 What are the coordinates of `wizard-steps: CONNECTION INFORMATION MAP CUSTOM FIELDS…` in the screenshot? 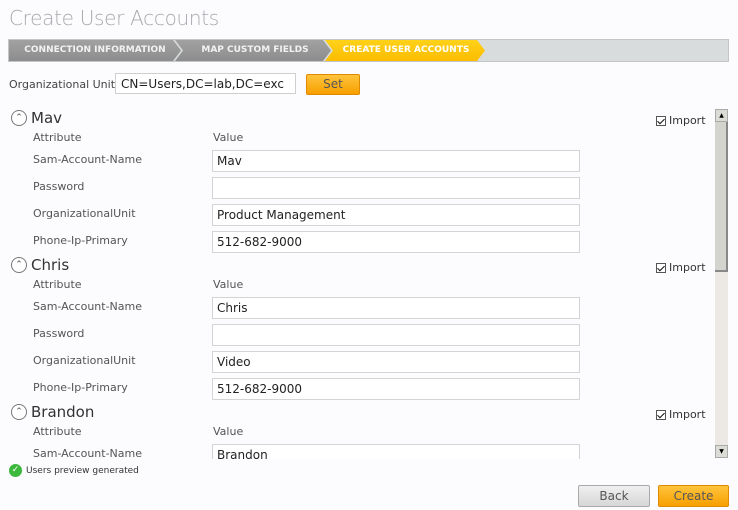 It's located at (368, 50).